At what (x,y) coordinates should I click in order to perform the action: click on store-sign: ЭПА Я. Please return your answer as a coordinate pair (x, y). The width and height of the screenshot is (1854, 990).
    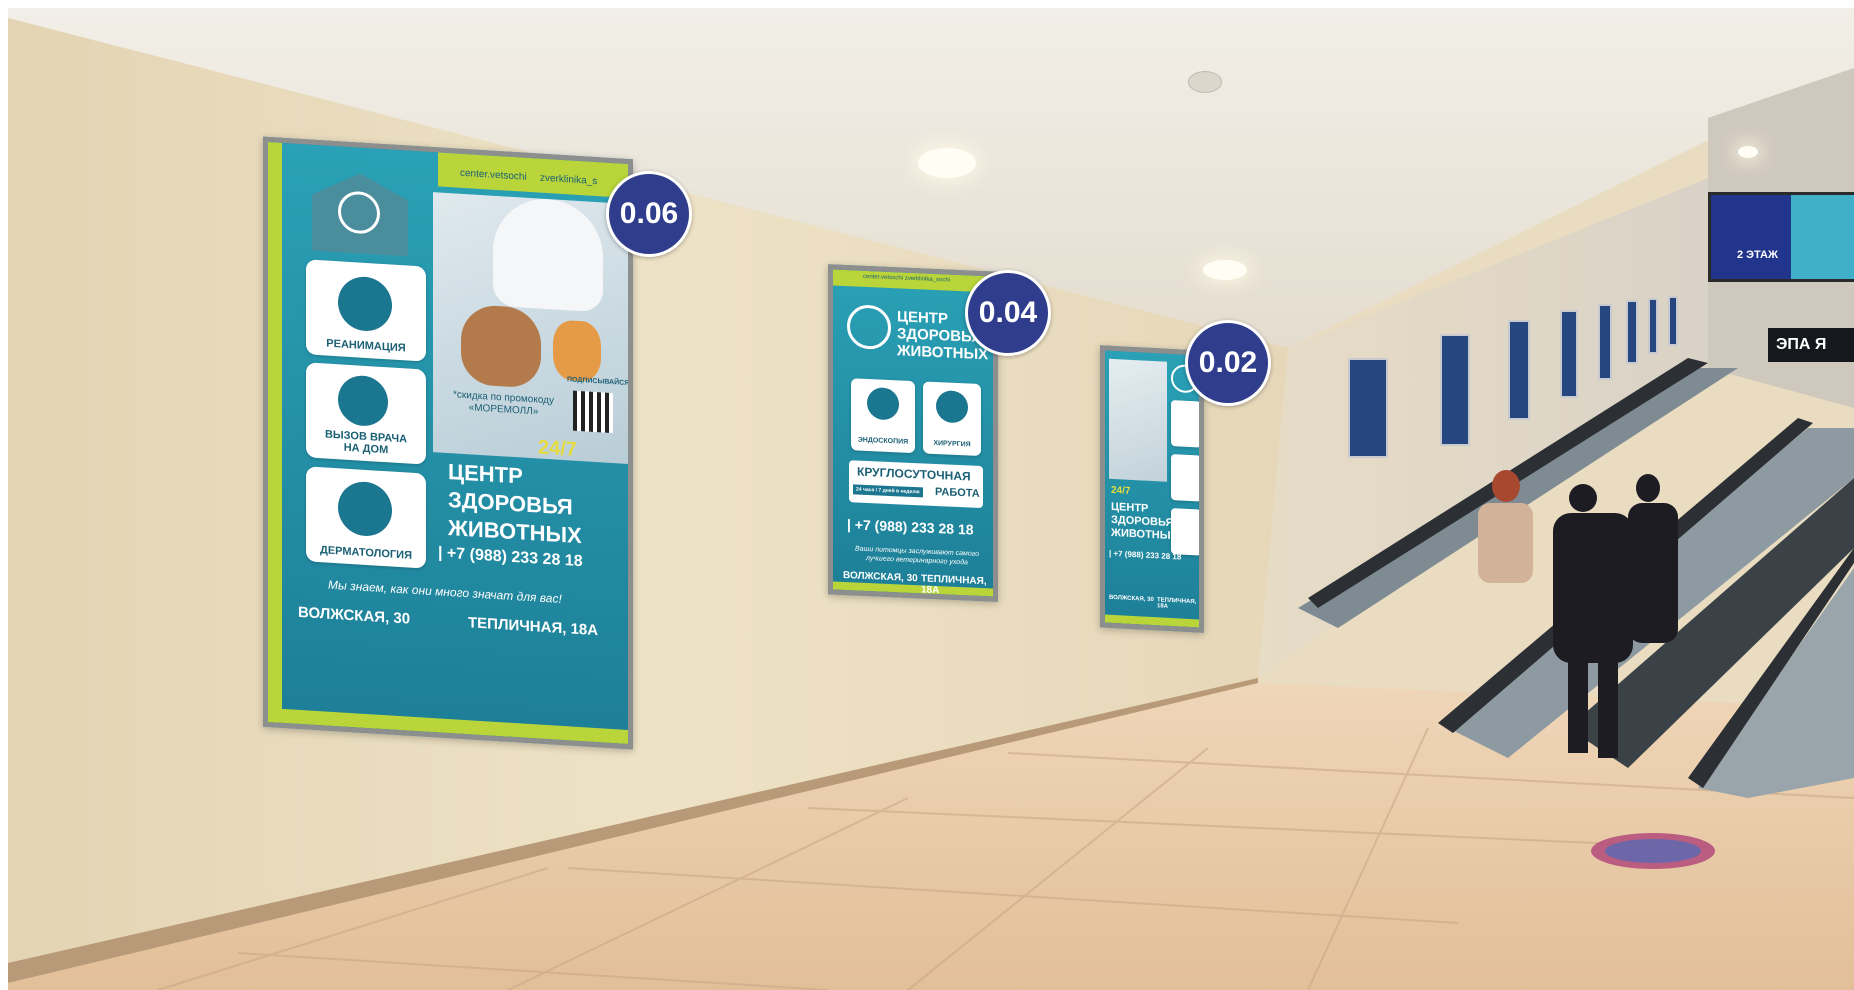
    Looking at the image, I should click on (1811, 345).